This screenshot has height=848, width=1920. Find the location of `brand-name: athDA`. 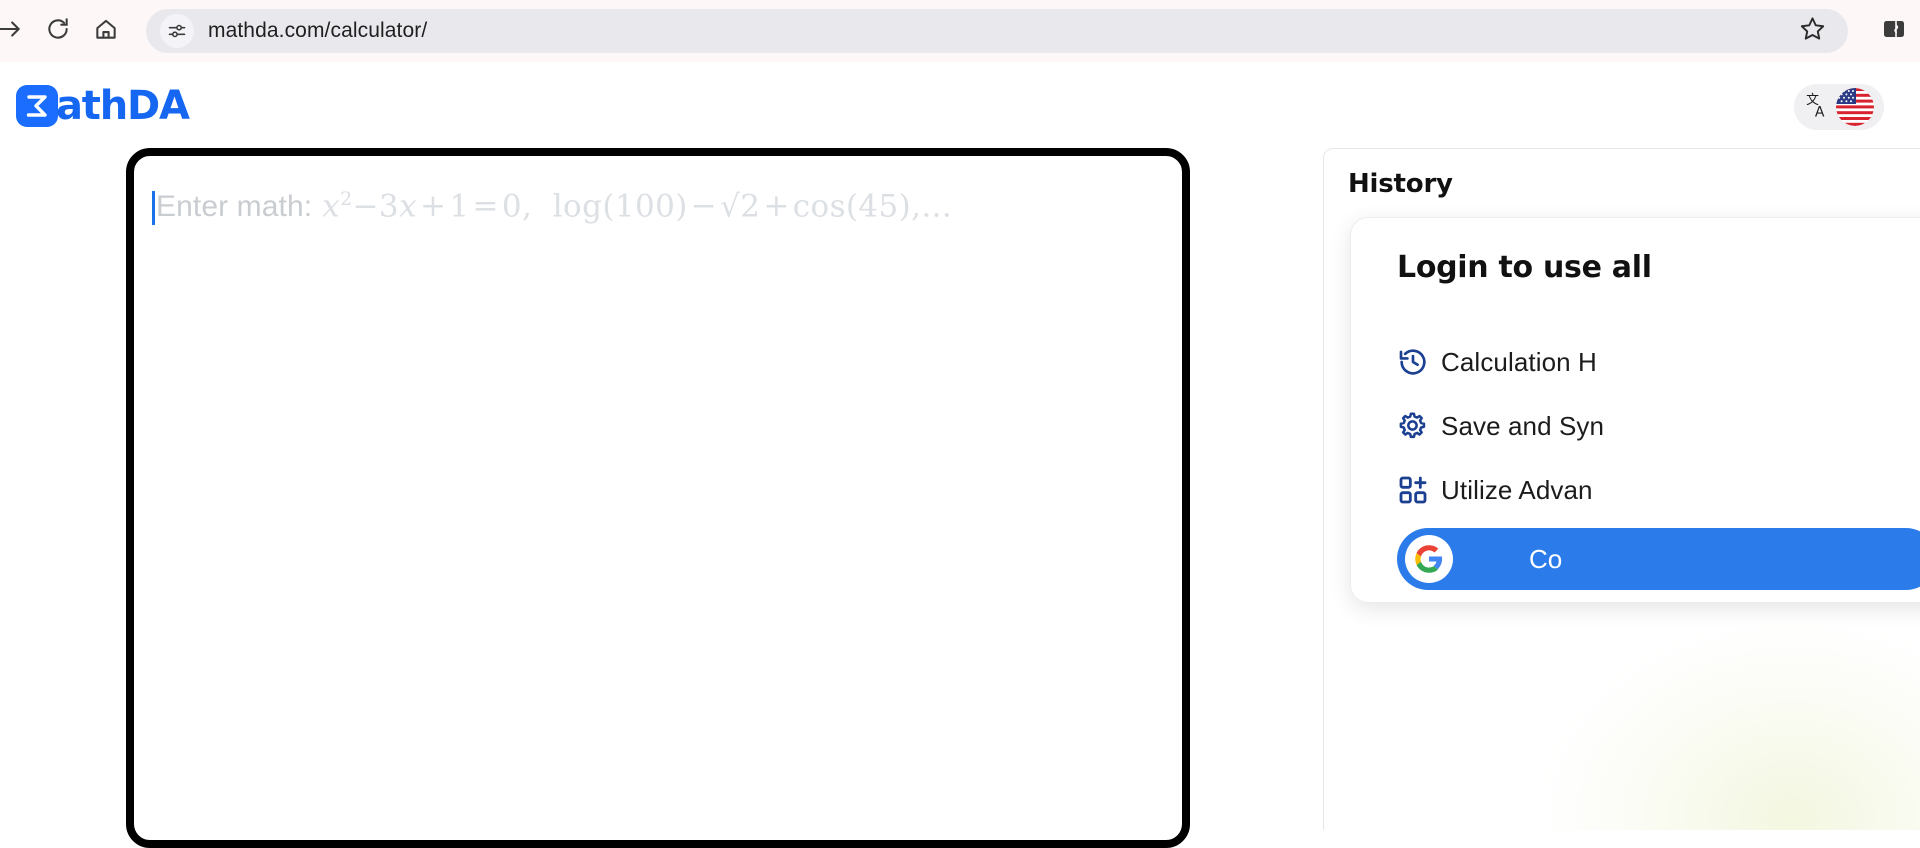

brand-name: athDA is located at coordinates (123, 106).